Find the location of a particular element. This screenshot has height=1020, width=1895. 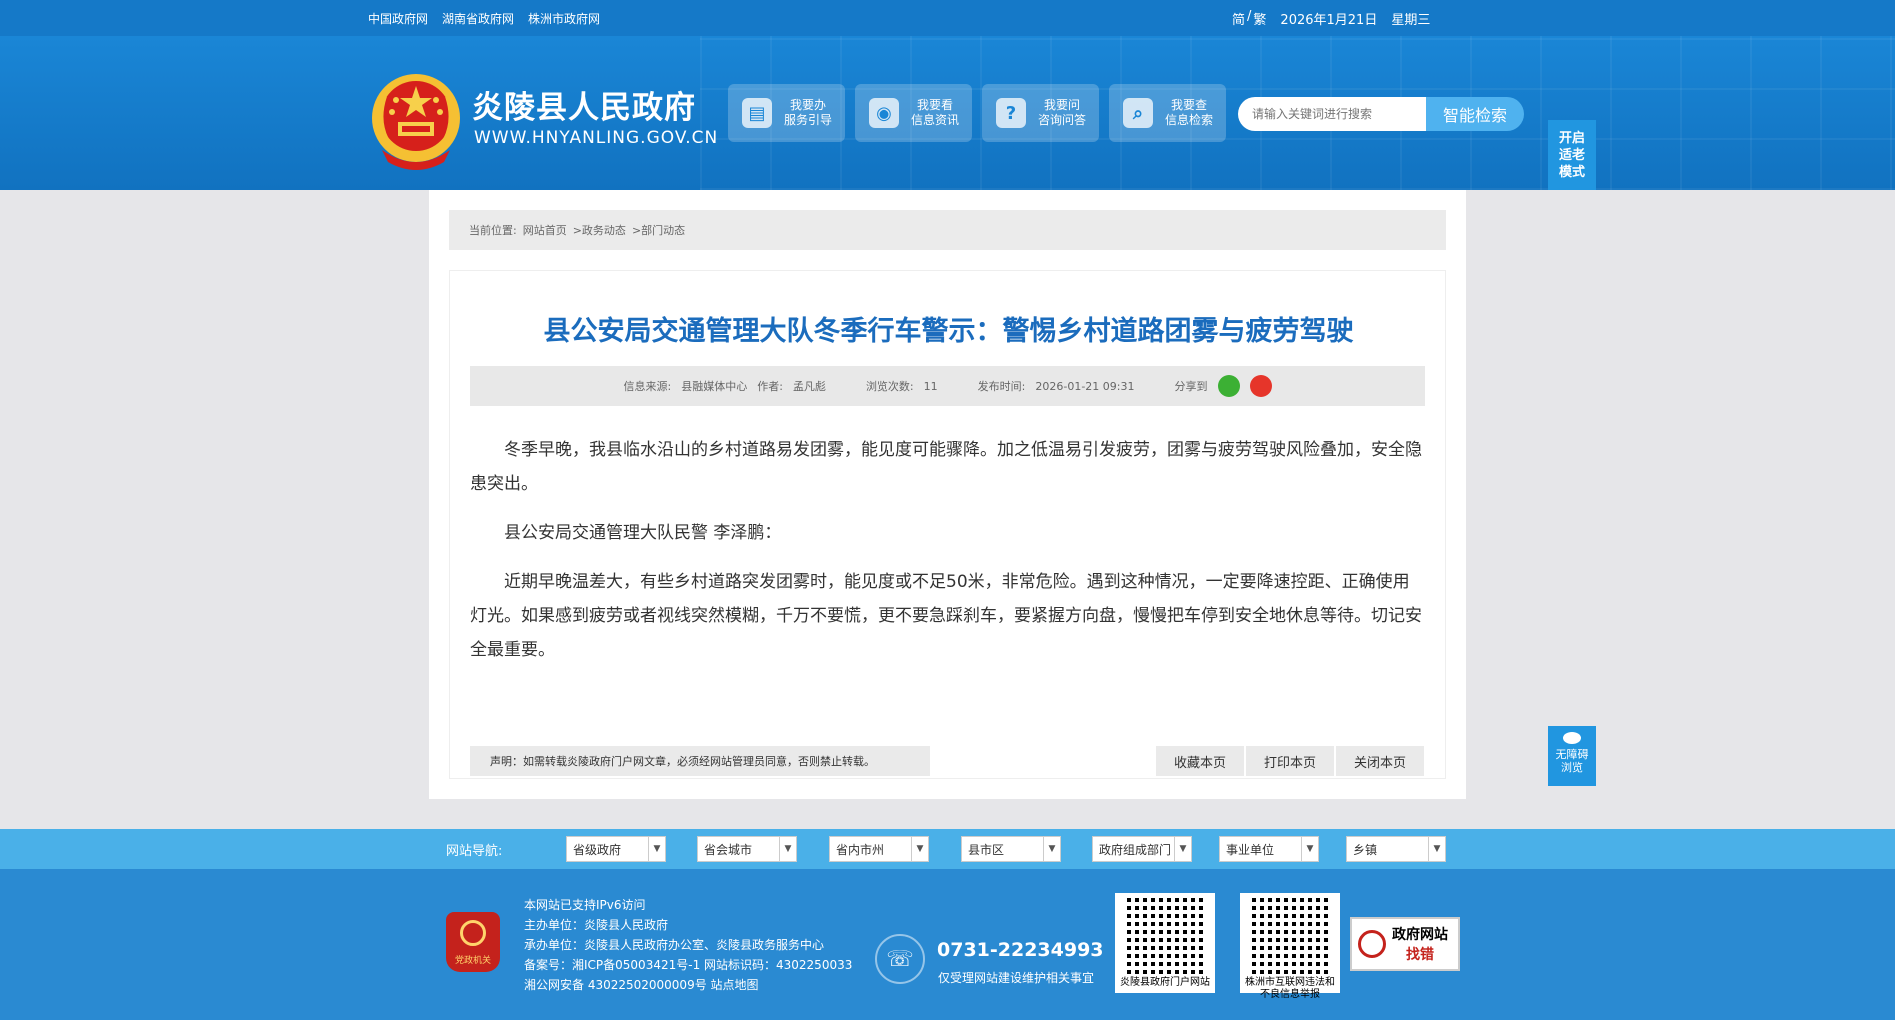

language-switch: 简 / 繁 is located at coordinates (1249, 18).